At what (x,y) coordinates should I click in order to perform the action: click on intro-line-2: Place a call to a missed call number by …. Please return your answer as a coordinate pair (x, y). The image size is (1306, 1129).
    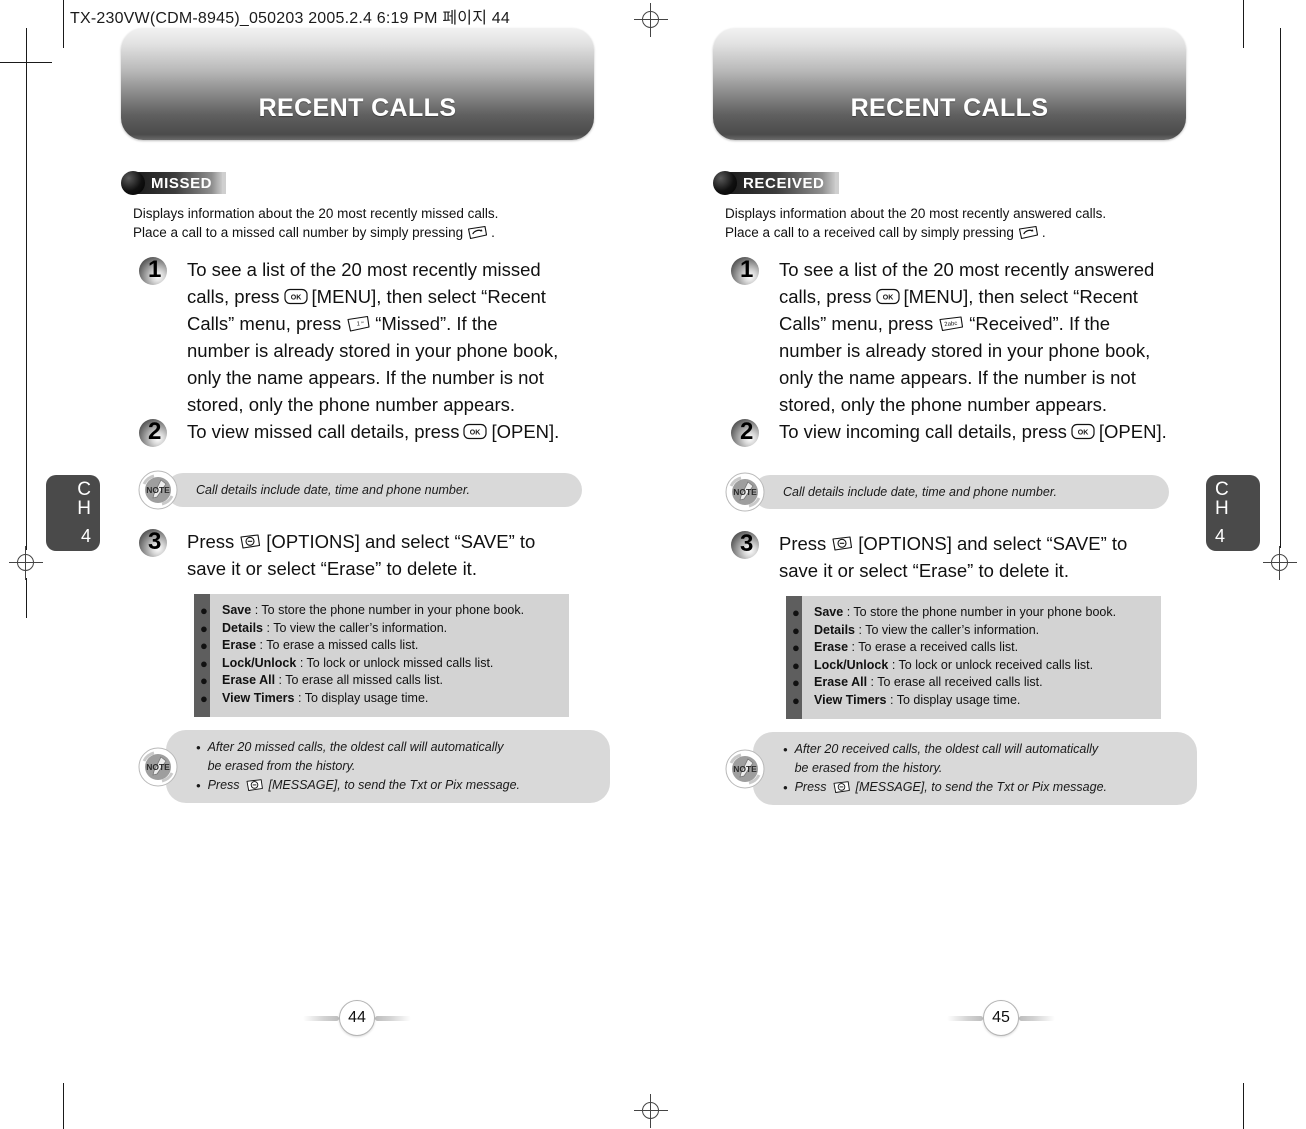
    Looking at the image, I should click on (298, 232).